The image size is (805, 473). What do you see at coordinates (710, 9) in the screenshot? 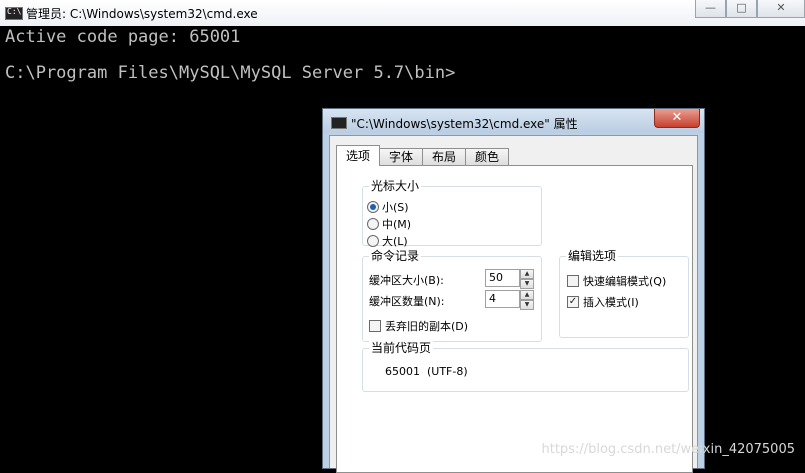
I see `minimize-button: —` at bounding box center [710, 9].